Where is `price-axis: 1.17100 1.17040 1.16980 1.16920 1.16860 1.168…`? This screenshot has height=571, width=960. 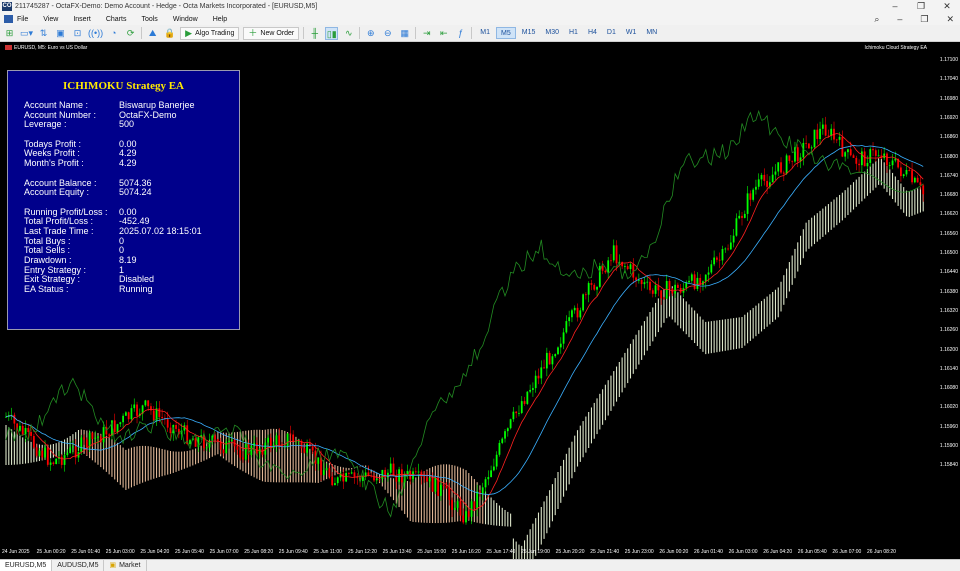
price-axis: 1.17100 1.17040 1.16980 1.16920 1.16860 1.168… is located at coordinates (945, 295).